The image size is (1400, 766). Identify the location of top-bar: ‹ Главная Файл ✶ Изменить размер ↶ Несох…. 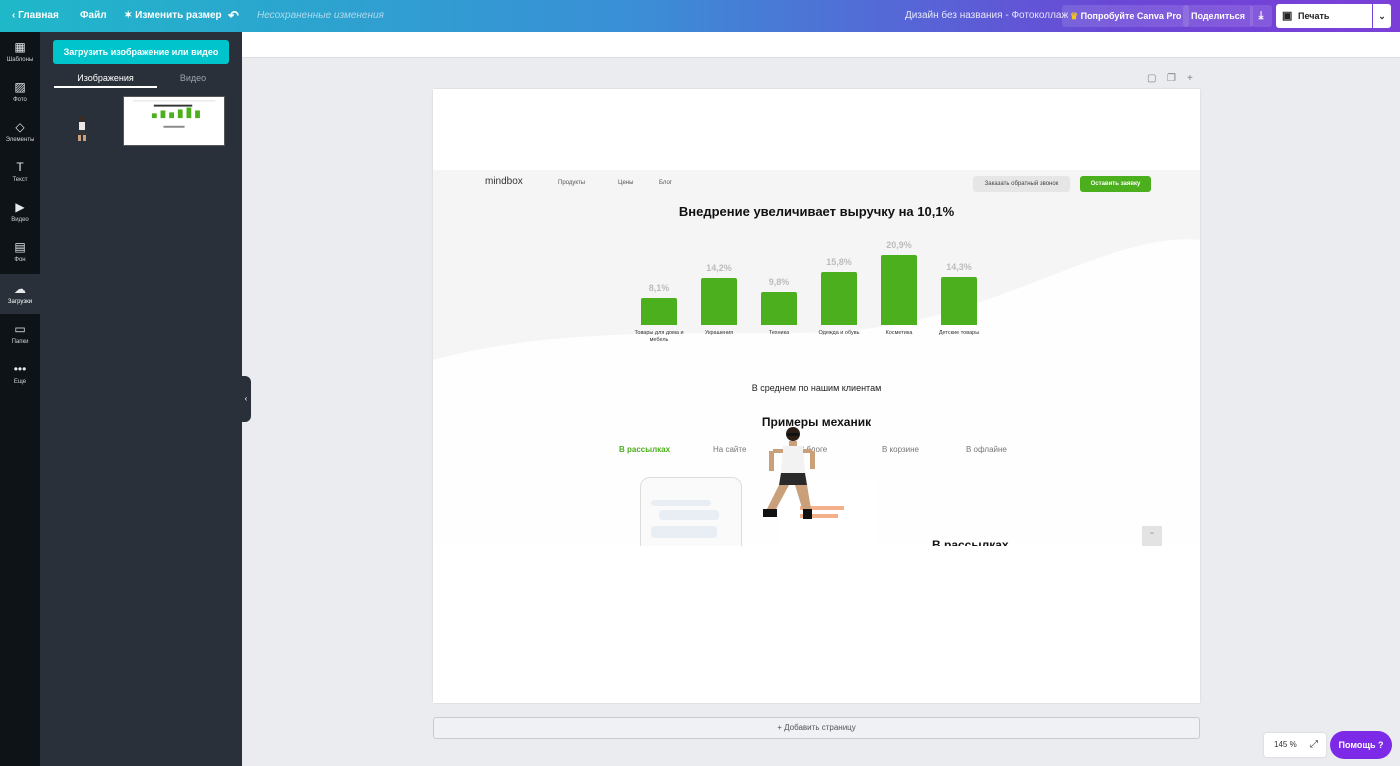
(700, 22).